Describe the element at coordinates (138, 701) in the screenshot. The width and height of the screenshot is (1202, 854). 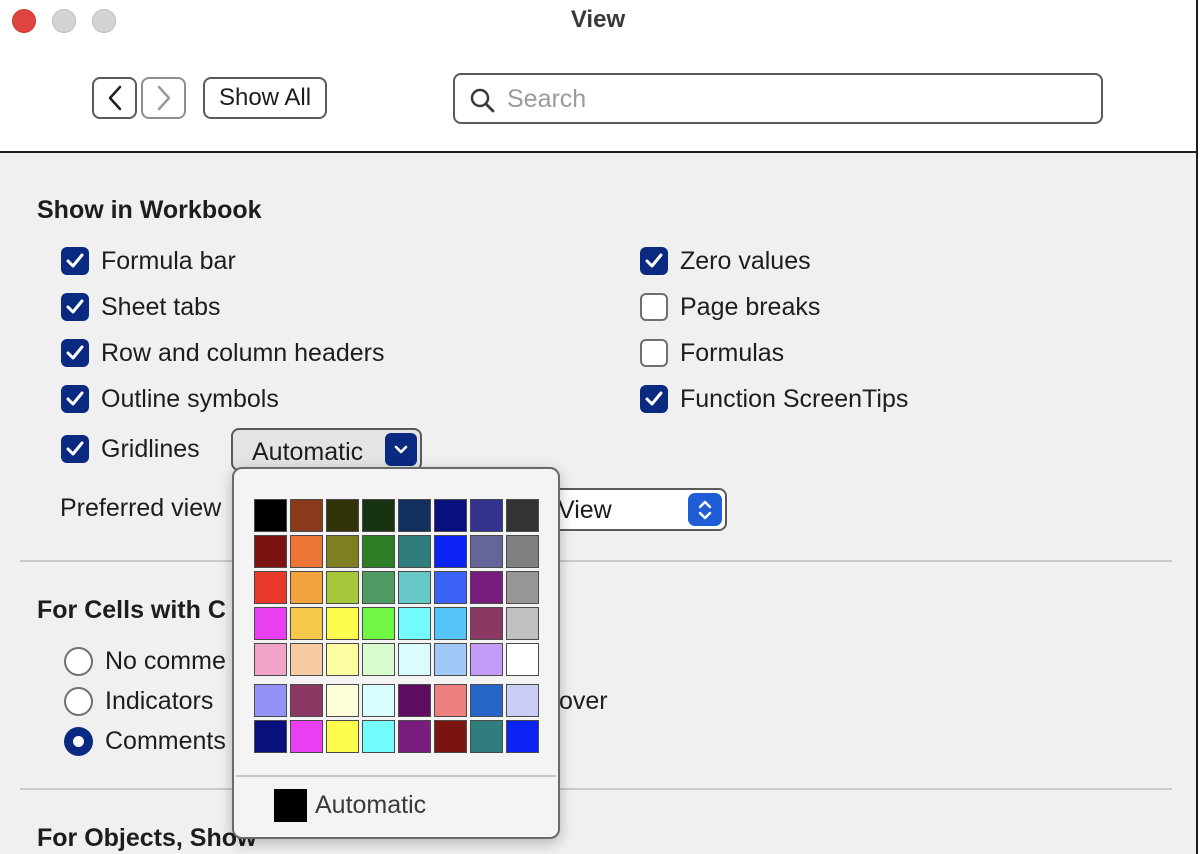
I see `indicators-radio: Indicators` at that location.